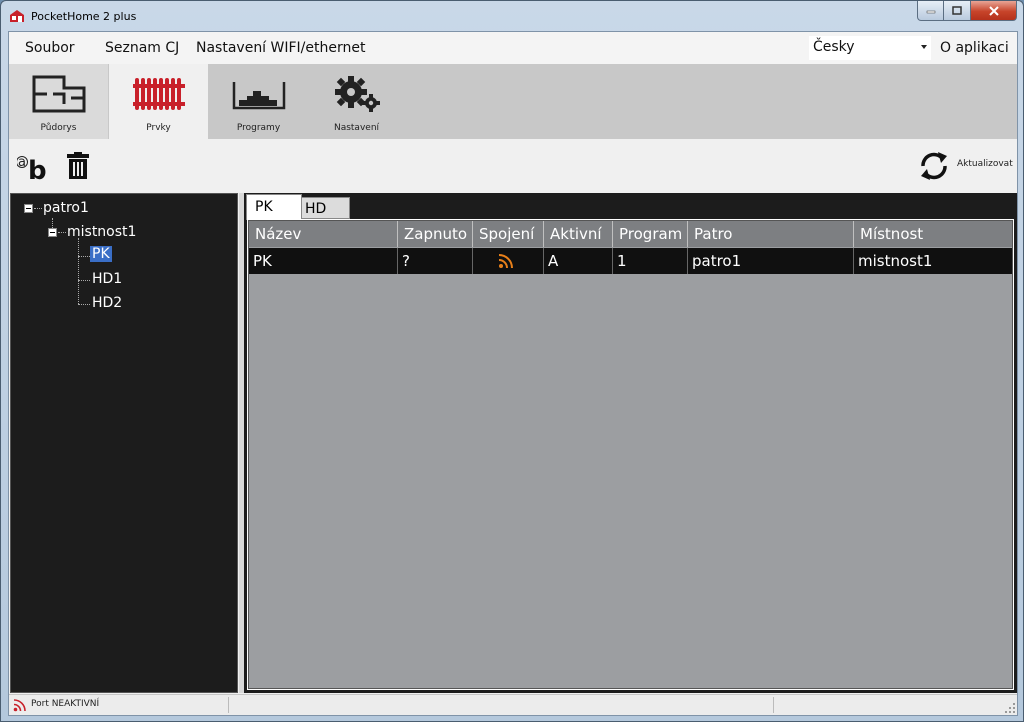  Describe the element at coordinates (435, 261) in the screenshot. I see `cell-zapnuto: ?` at that location.